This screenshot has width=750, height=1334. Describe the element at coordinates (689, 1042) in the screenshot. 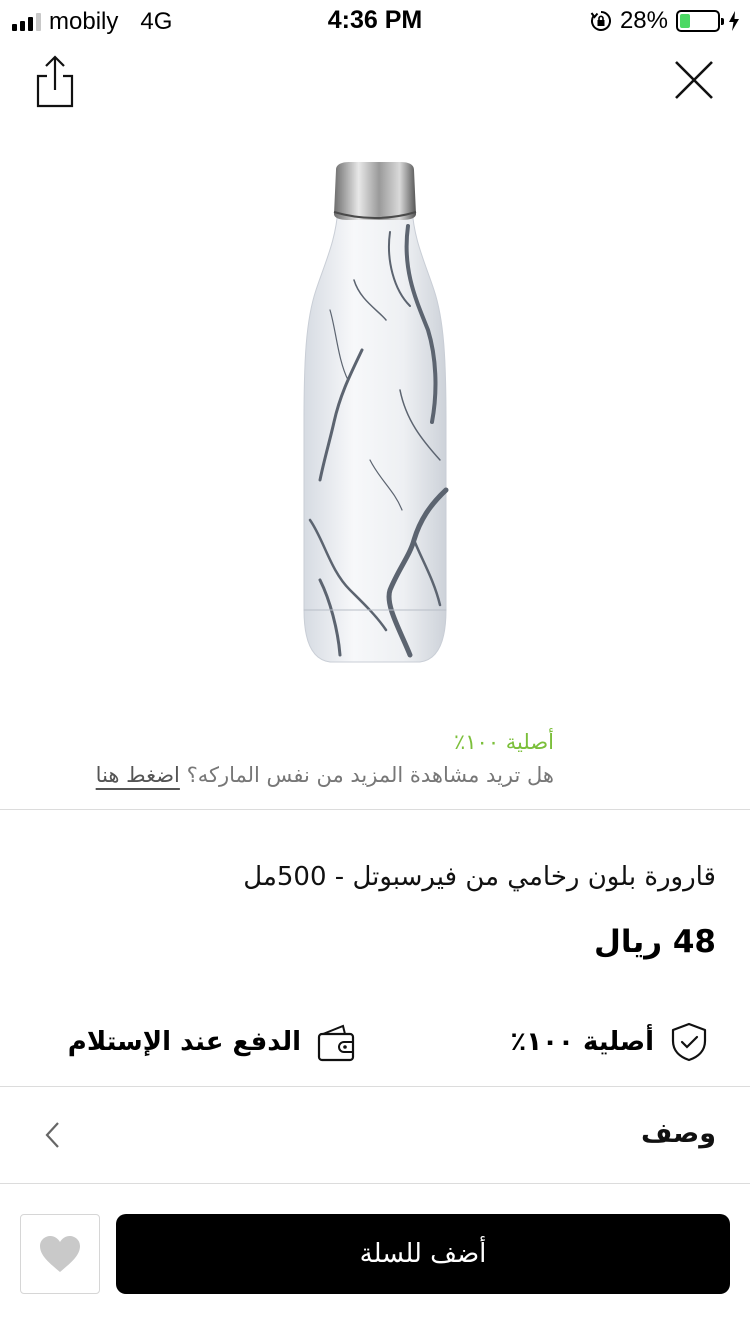

I see `shield-check-icon` at that location.